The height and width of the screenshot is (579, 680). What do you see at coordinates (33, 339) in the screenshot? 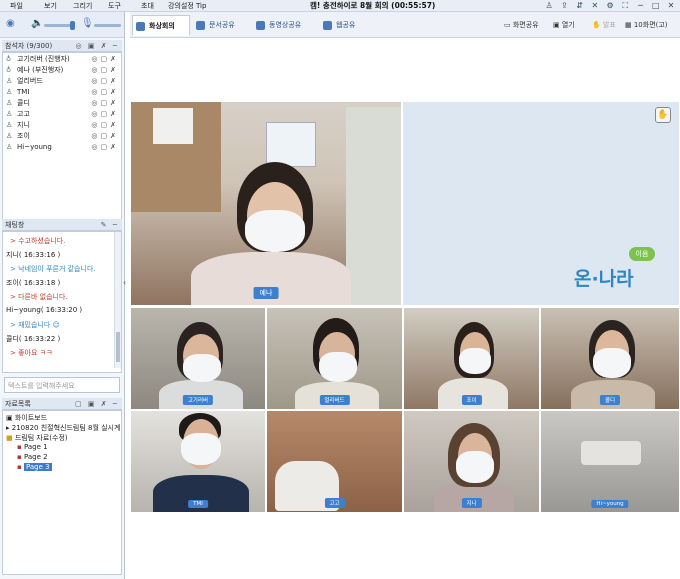
I see `chat-sender: 콜디( 16:33:22 )` at bounding box center [33, 339].